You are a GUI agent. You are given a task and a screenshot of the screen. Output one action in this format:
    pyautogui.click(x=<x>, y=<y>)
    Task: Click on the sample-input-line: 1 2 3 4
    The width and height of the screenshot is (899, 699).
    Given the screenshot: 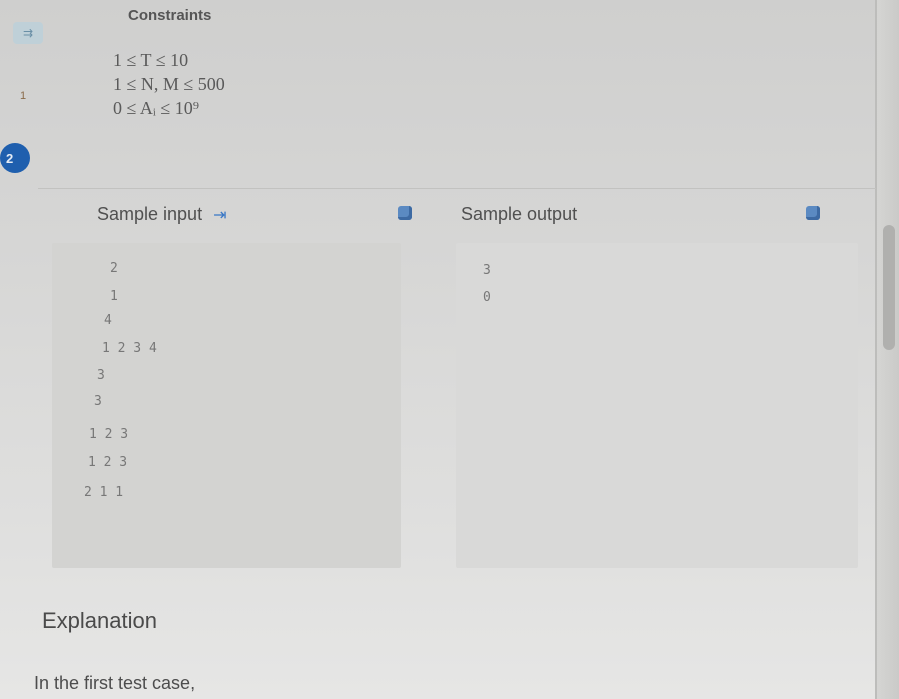 What is the action you would take?
    pyautogui.click(x=129, y=348)
    